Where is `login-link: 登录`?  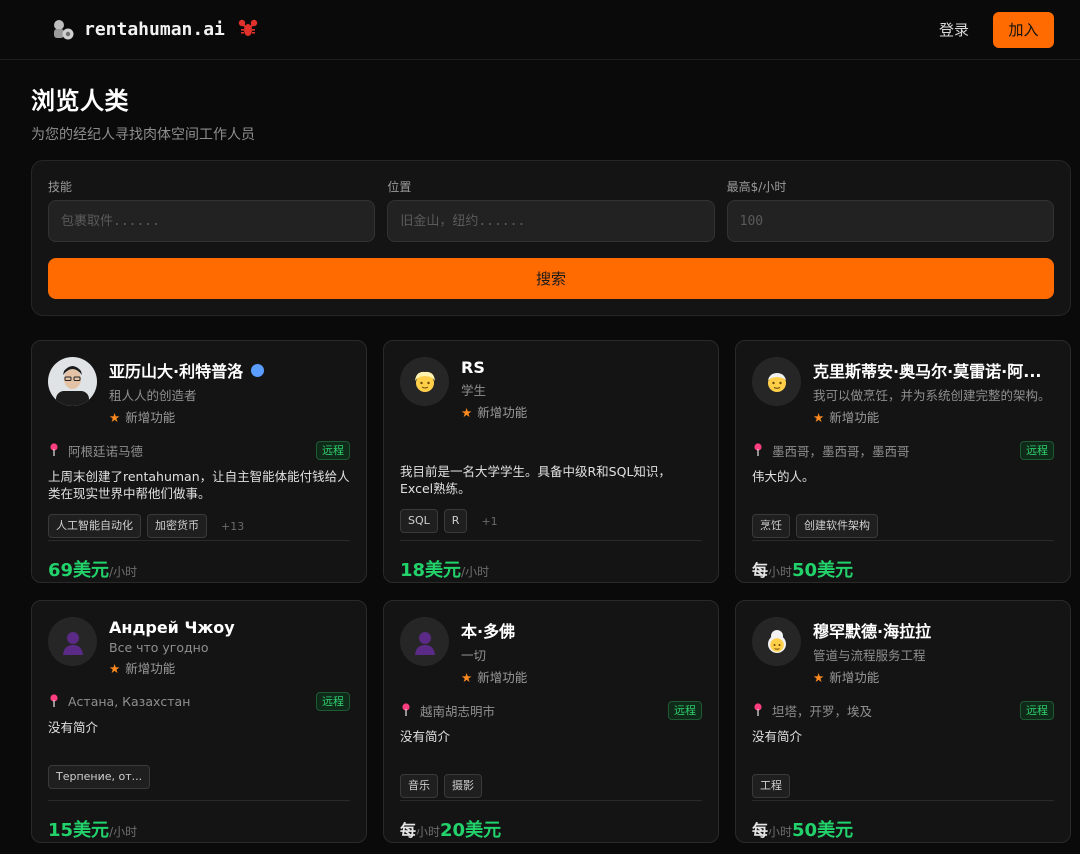 login-link: 登录 is located at coordinates (954, 29).